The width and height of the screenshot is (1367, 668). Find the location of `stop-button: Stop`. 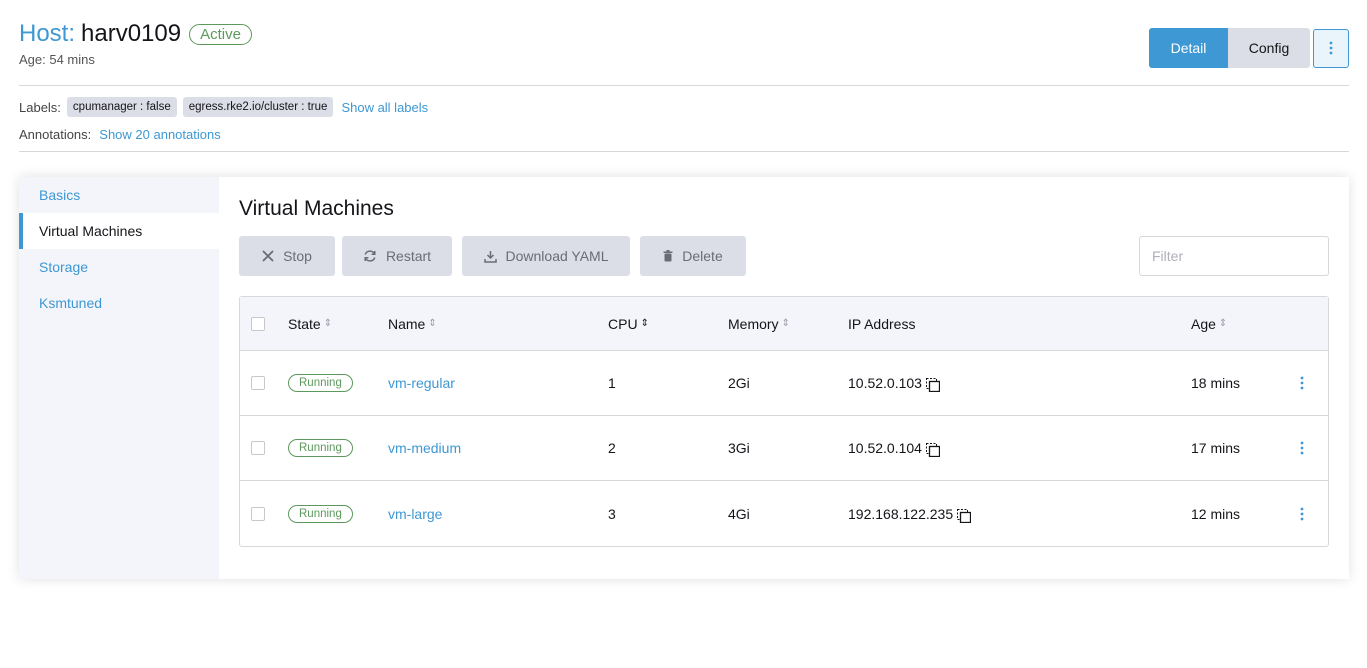

stop-button: Stop is located at coordinates (287, 256).